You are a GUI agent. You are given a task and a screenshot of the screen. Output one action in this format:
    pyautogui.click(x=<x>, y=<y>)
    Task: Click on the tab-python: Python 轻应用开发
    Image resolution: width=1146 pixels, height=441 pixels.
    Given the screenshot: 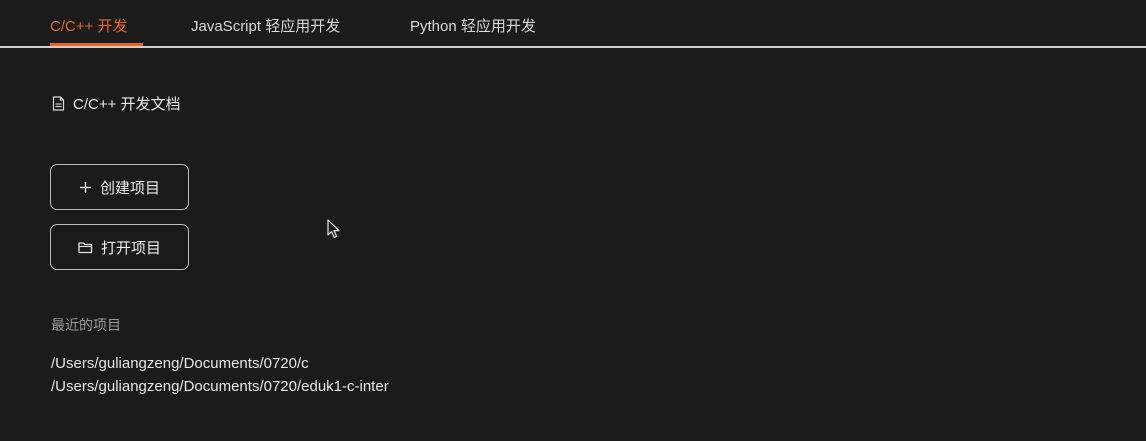 What is the action you would take?
    pyautogui.click(x=473, y=25)
    